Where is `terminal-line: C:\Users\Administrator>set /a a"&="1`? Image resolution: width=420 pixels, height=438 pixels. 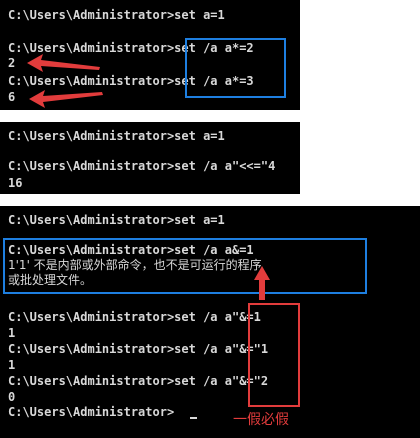
terminal-line: C:\Users\Administrator>set /a a"&="1 is located at coordinates (138, 349).